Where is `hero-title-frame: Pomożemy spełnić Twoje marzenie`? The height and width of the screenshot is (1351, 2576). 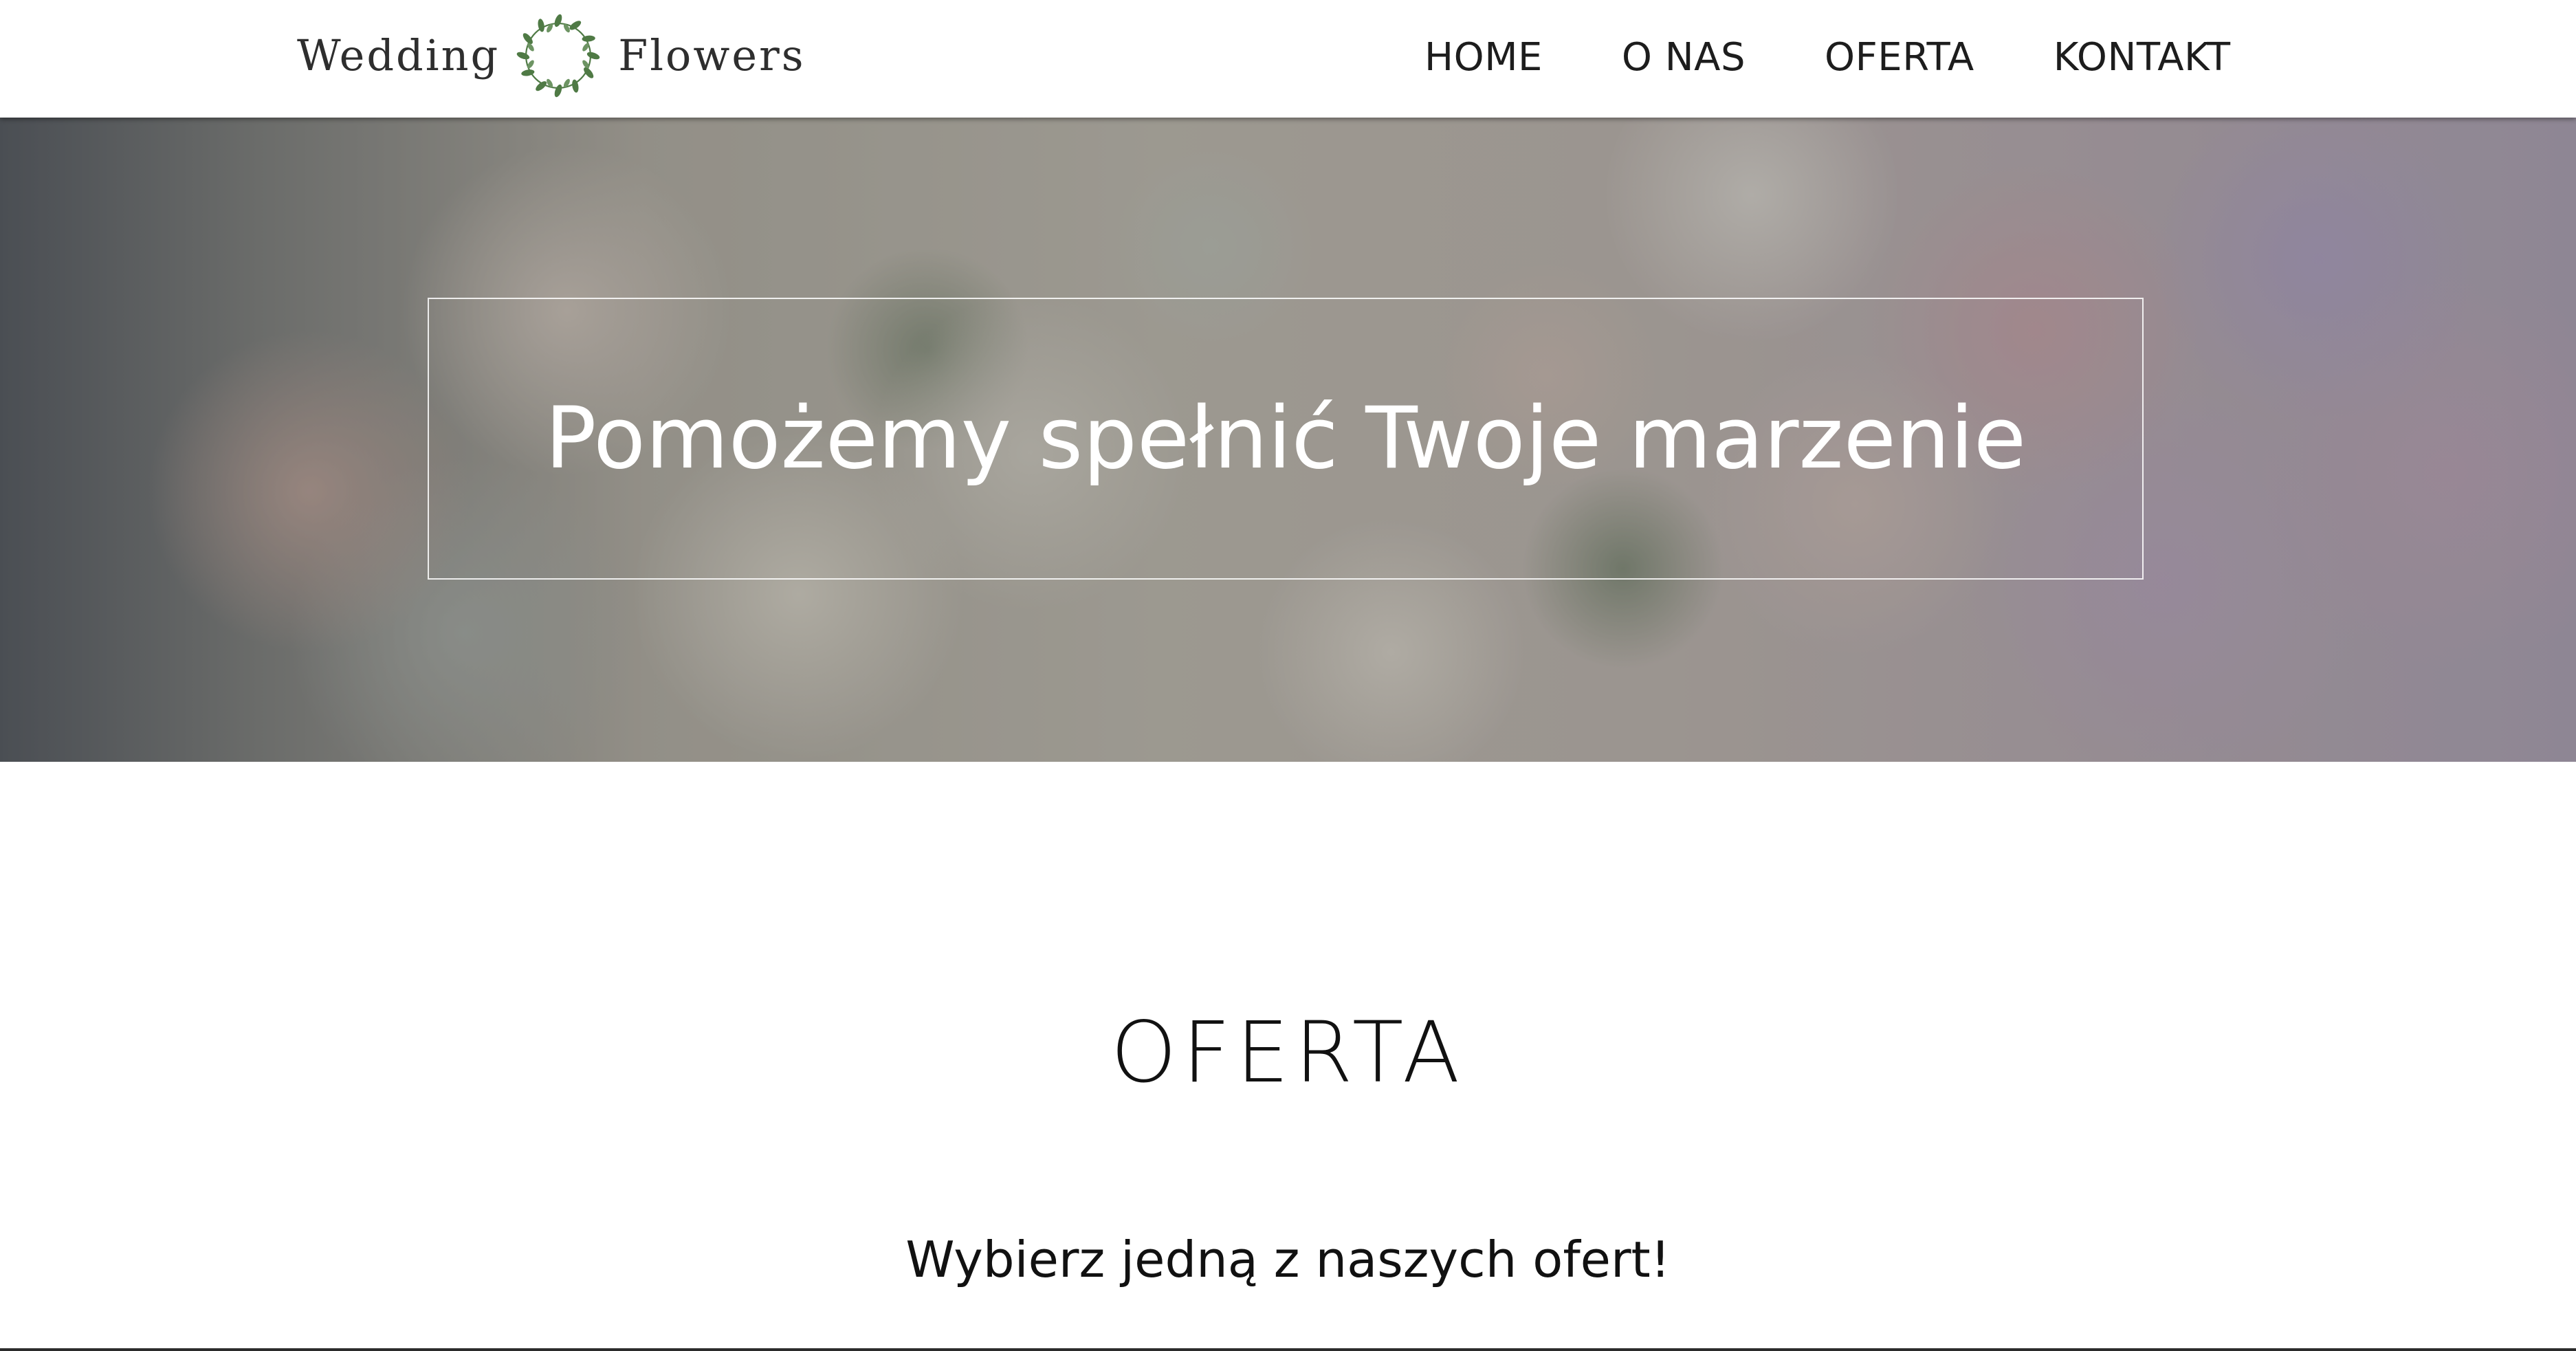 hero-title-frame: Pomożemy spełnić Twoje marzenie is located at coordinates (1286, 439).